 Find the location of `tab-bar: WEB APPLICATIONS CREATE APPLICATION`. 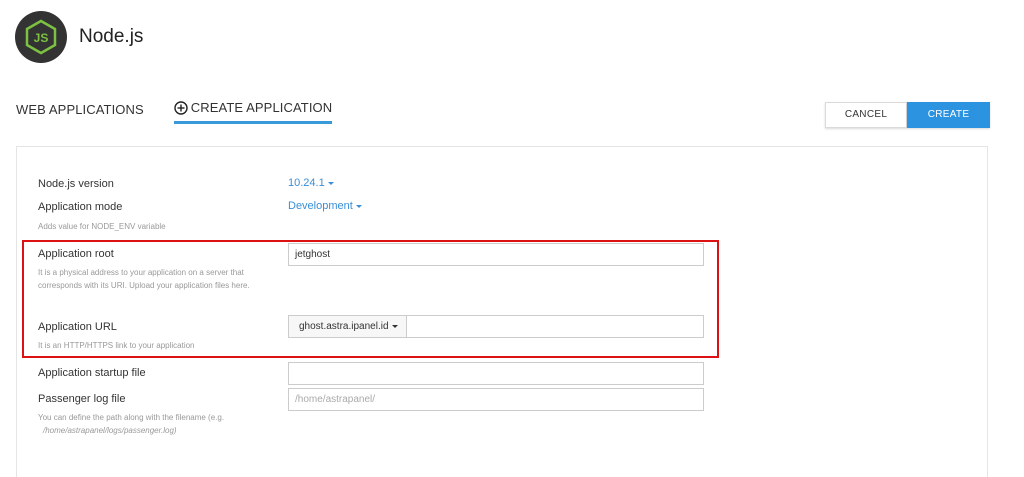

tab-bar: WEB APPLICATIONS CREATE APPLICATION is located at coordinates (174, 112).